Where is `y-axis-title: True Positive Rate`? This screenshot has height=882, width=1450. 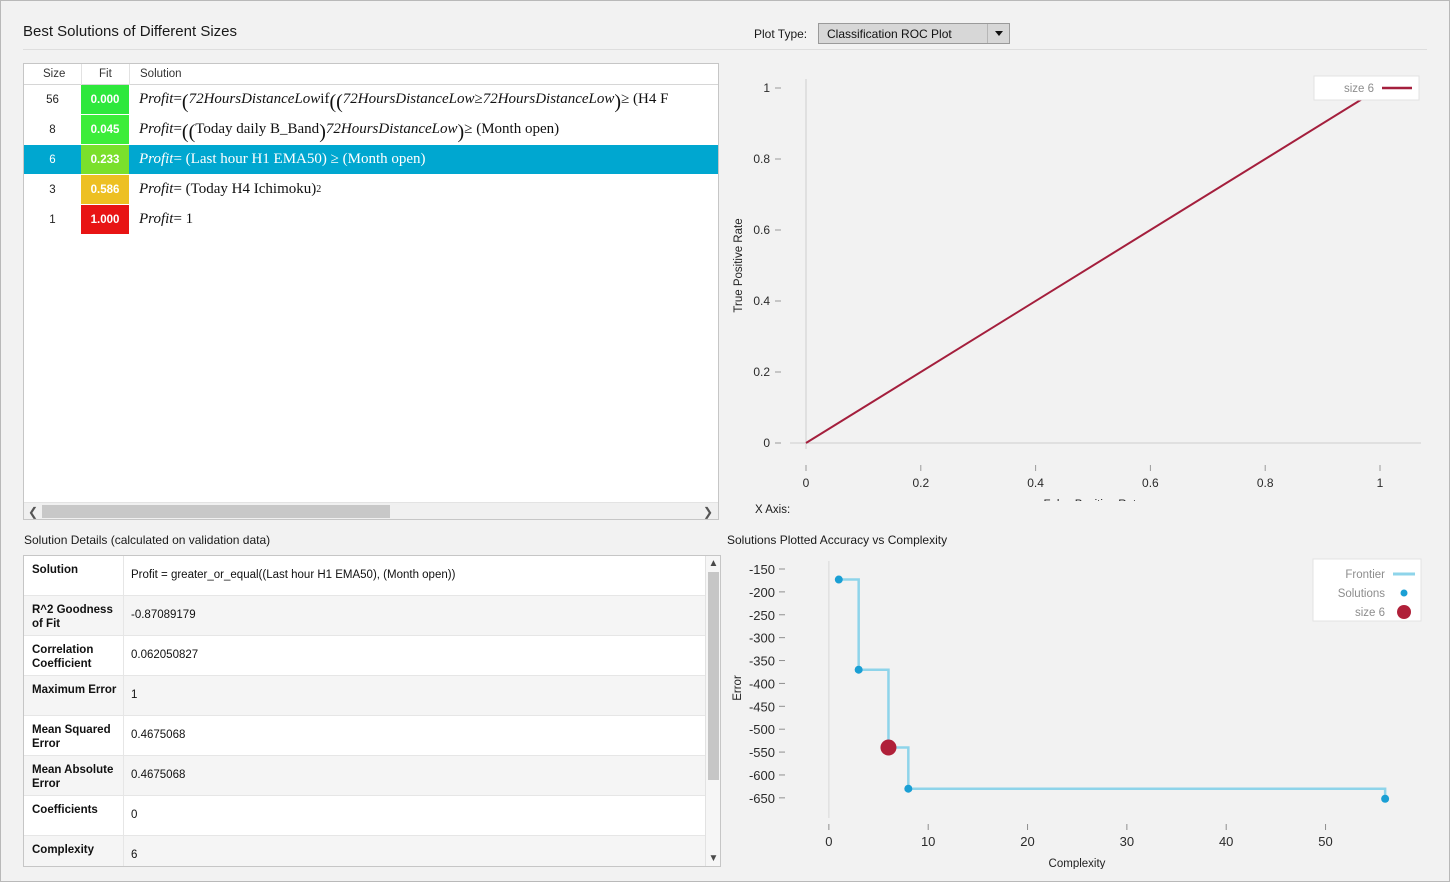
y-axis-title: True Positive Rate is located at coordinates (739, 265).